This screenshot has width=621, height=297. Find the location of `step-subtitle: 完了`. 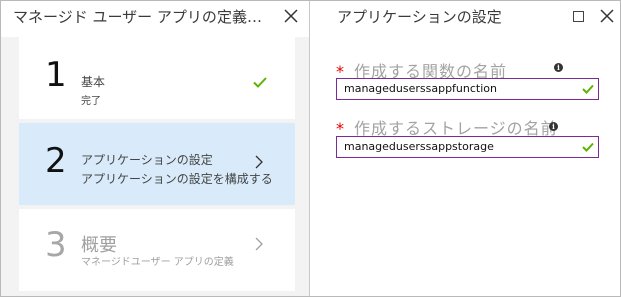

step-subtitle: 完了 is located at coordinates (91, 101).